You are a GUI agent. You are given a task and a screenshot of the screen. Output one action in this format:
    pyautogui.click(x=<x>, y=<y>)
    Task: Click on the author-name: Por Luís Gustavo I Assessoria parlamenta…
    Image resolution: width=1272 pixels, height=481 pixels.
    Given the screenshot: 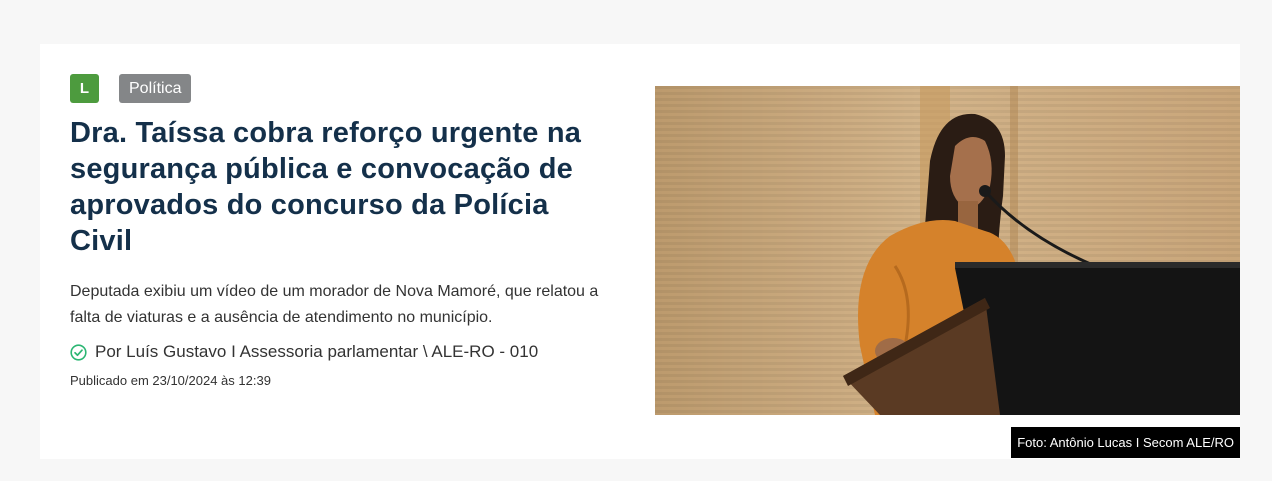 What is the action you would take?
    pyautogui.click(x=317, y=351)
    